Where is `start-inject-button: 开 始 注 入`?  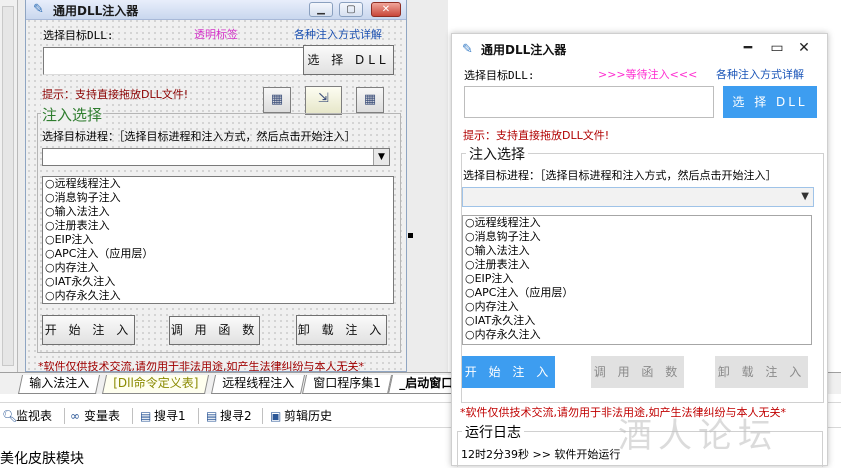 start-inject-button: 开 始 注 入 is located at coordinates (508, 372).